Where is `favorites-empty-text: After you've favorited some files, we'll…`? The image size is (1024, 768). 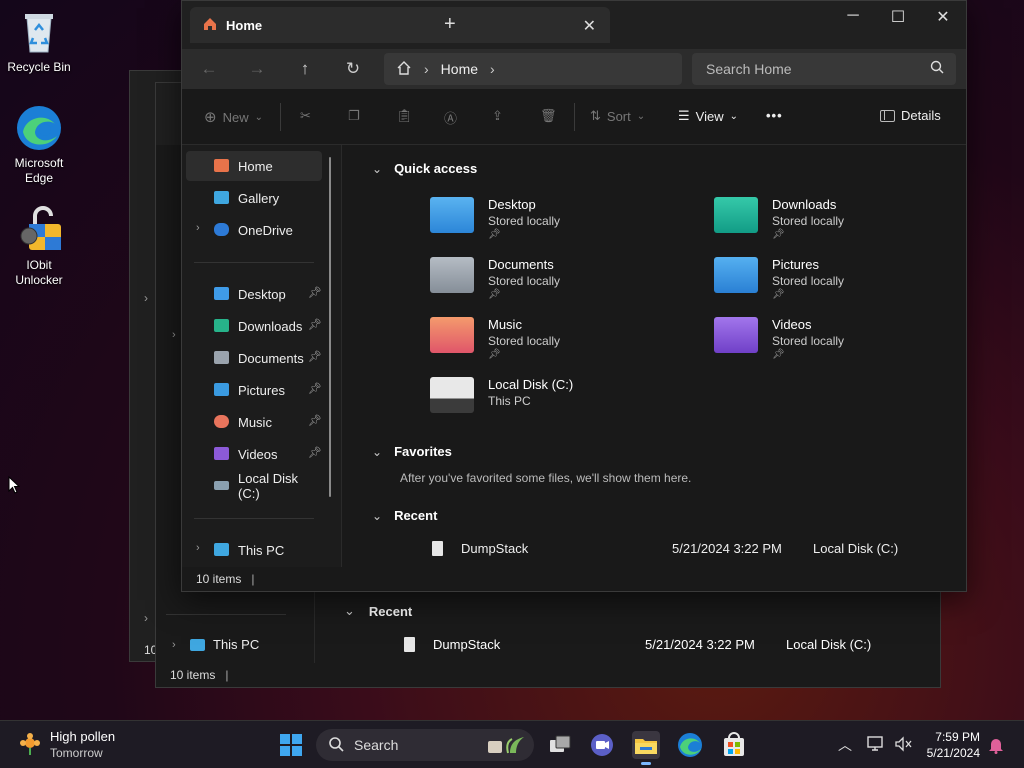
favorites-empty-text: After you've favorited some files, we'll… is located at coordinates (546, 478).